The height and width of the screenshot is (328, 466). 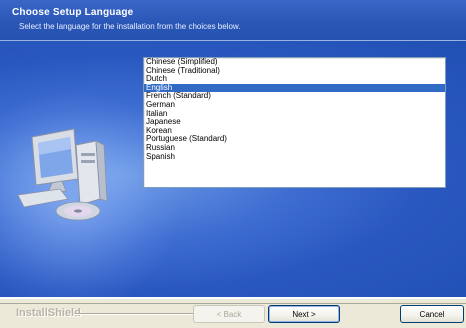 What do you see at coordinates (294, 88) in the screenshot?
I see `language-option-selected: English` at bounding box center [294, 88].